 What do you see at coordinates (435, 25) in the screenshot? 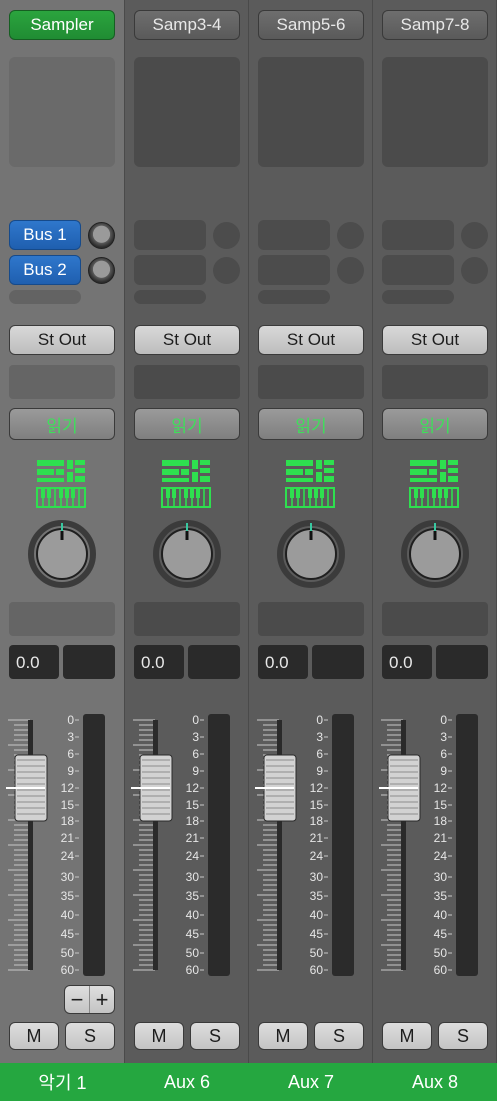
I see `channel-name-button: Samp7-8` at bounding box center [435, 25].